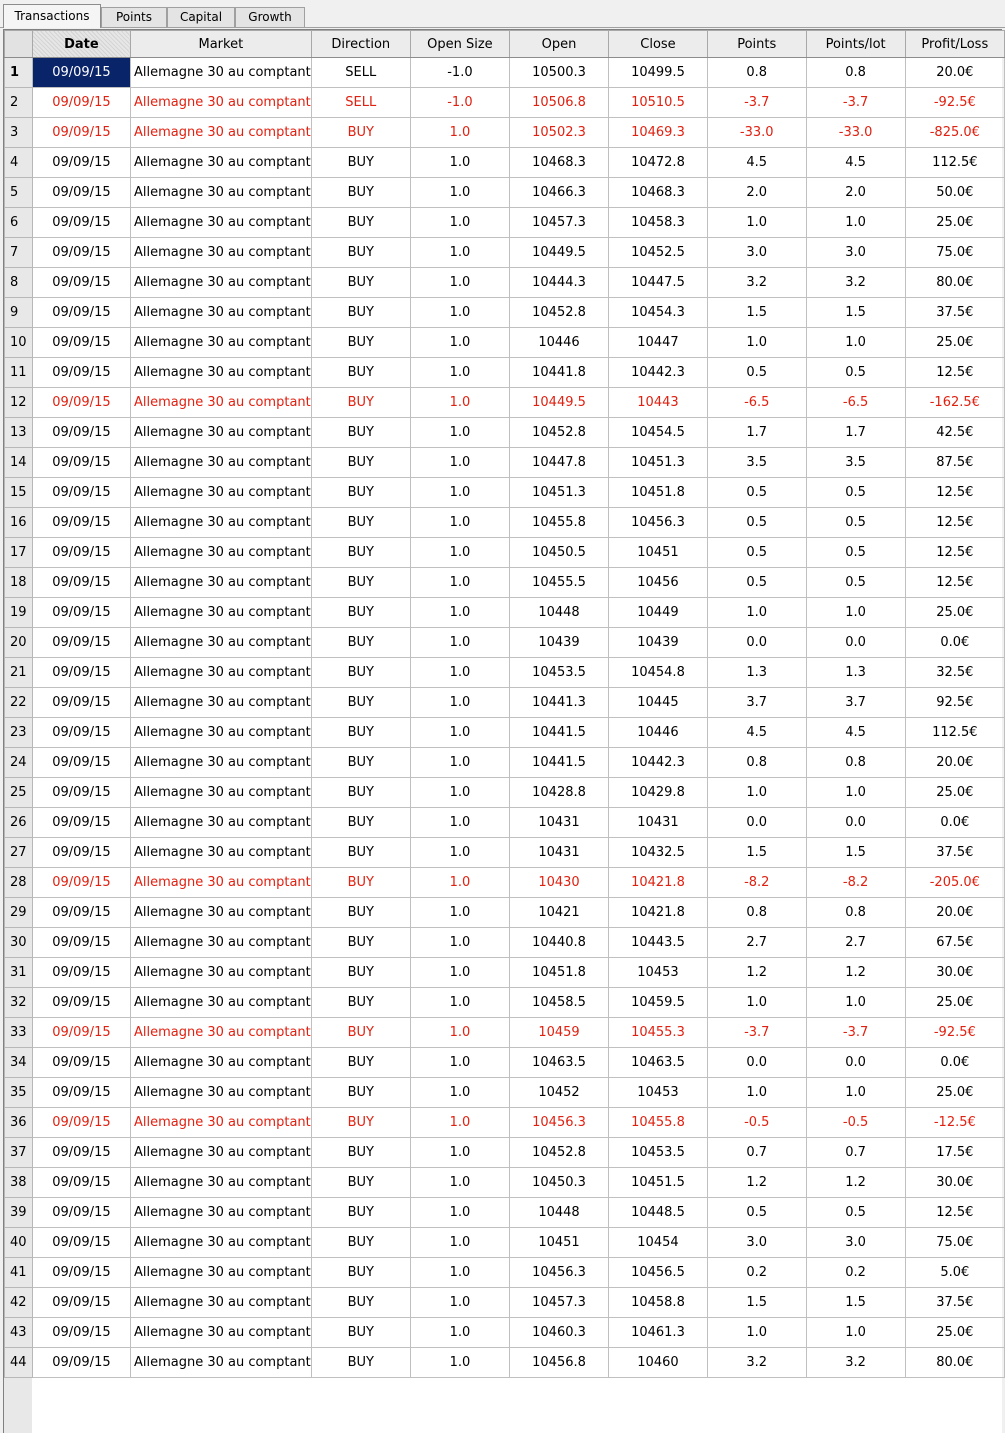 This screenshot has width=1005, height=1433. What do you see at coordinates (52, 16) in the screenshot?
I see `tab-transactions: Transactions` at bounding box center [52, 16].